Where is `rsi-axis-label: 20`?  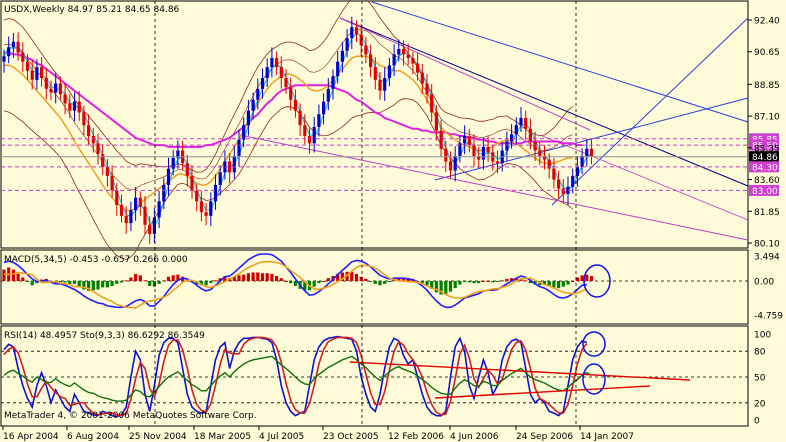 rsi-axis-label: 20 is located at coordinates (760, 404).